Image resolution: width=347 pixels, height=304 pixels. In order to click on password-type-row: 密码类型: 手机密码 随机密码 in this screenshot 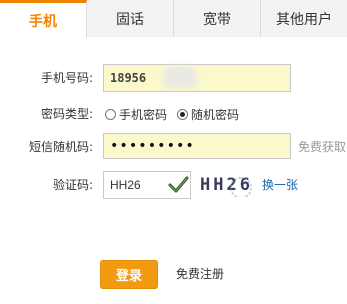, I will do `click(173, 114)`.